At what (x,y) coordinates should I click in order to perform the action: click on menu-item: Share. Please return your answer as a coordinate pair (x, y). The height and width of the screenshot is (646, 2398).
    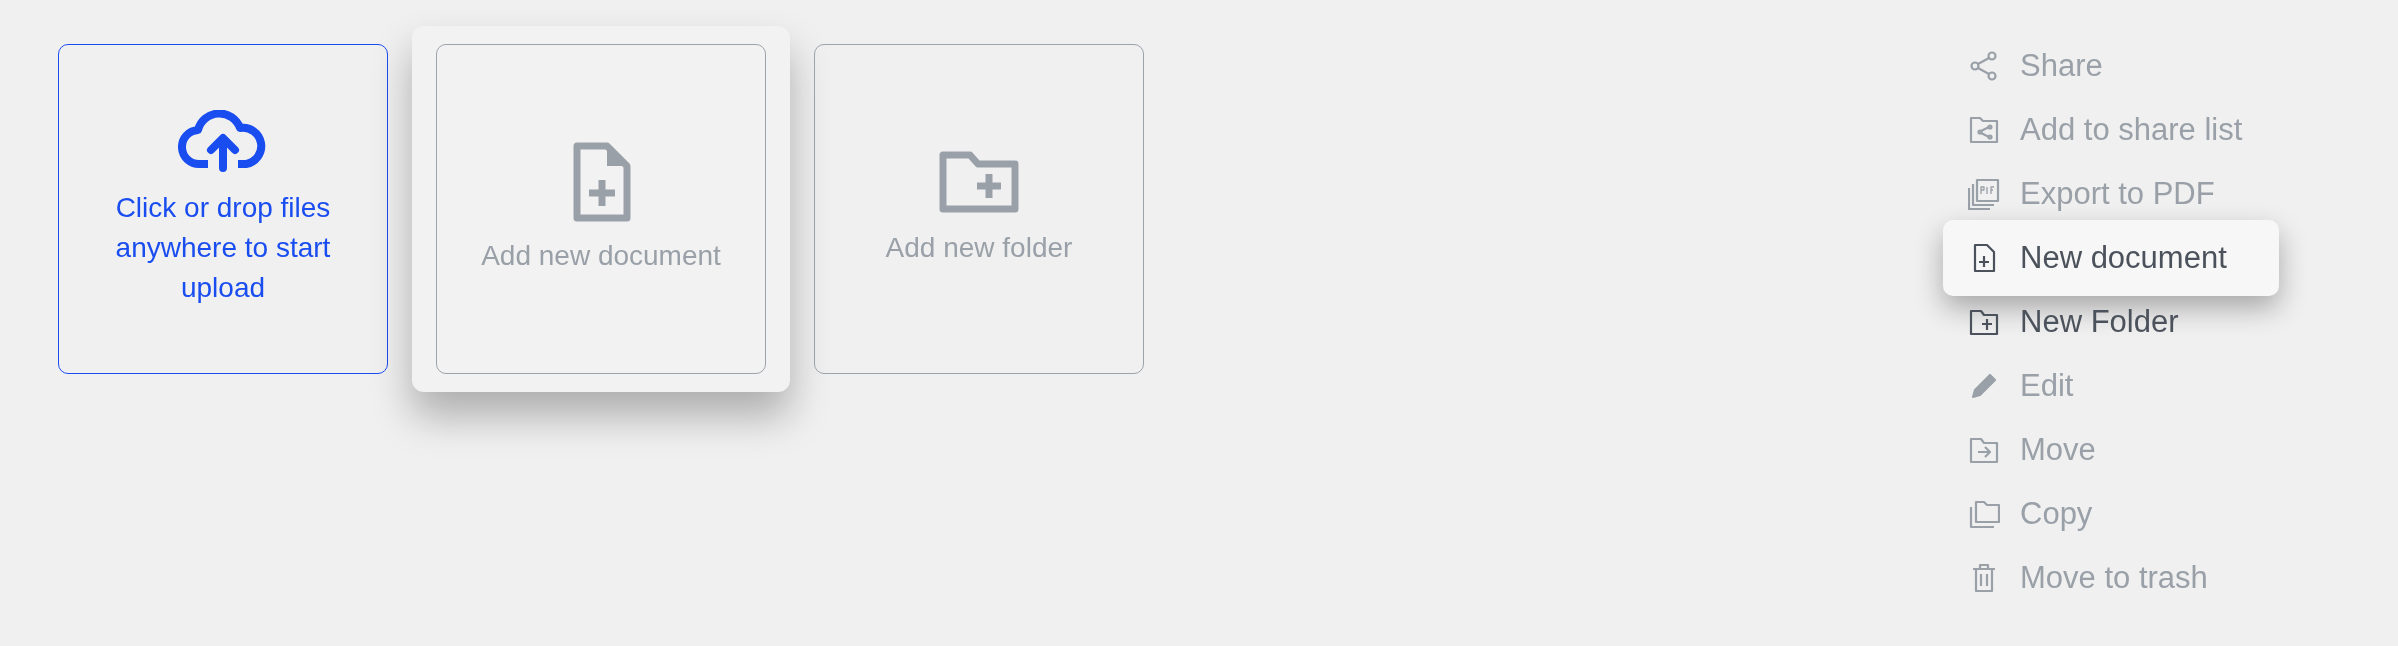
    Looking at the image, I should click on (2115, 66).